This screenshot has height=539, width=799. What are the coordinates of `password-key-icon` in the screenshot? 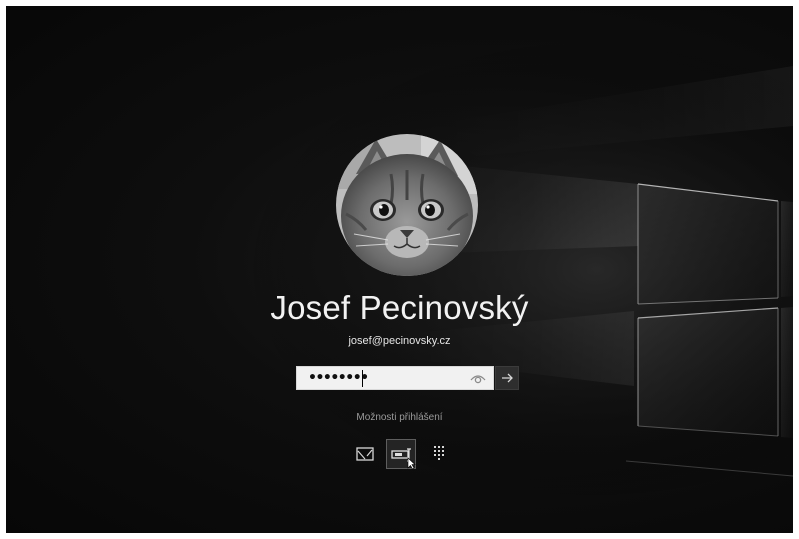 It's located at (403, 459).